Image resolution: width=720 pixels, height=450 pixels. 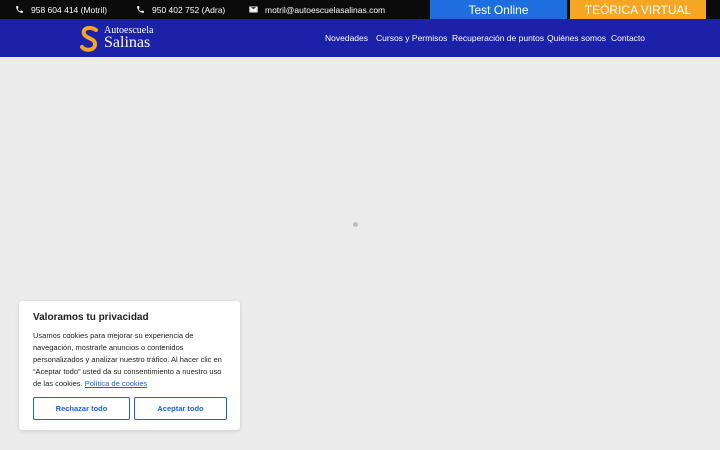 I want to click on cookie-title: Valoramos tu privacidad, so click(x=91, y=317).